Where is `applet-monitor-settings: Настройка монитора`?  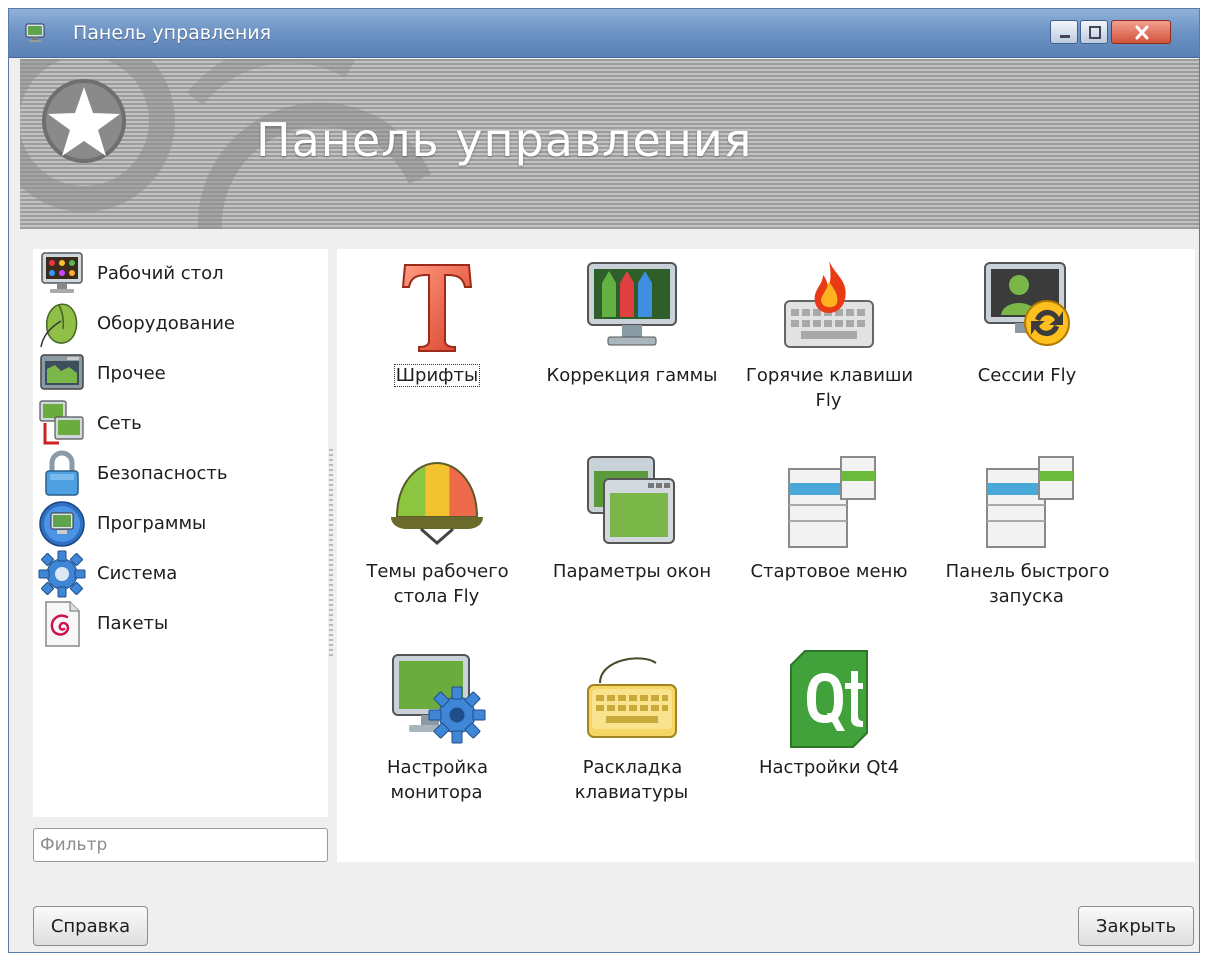
applet-monitor-settings: Настройка монитора is located at coordinates (437, 737).